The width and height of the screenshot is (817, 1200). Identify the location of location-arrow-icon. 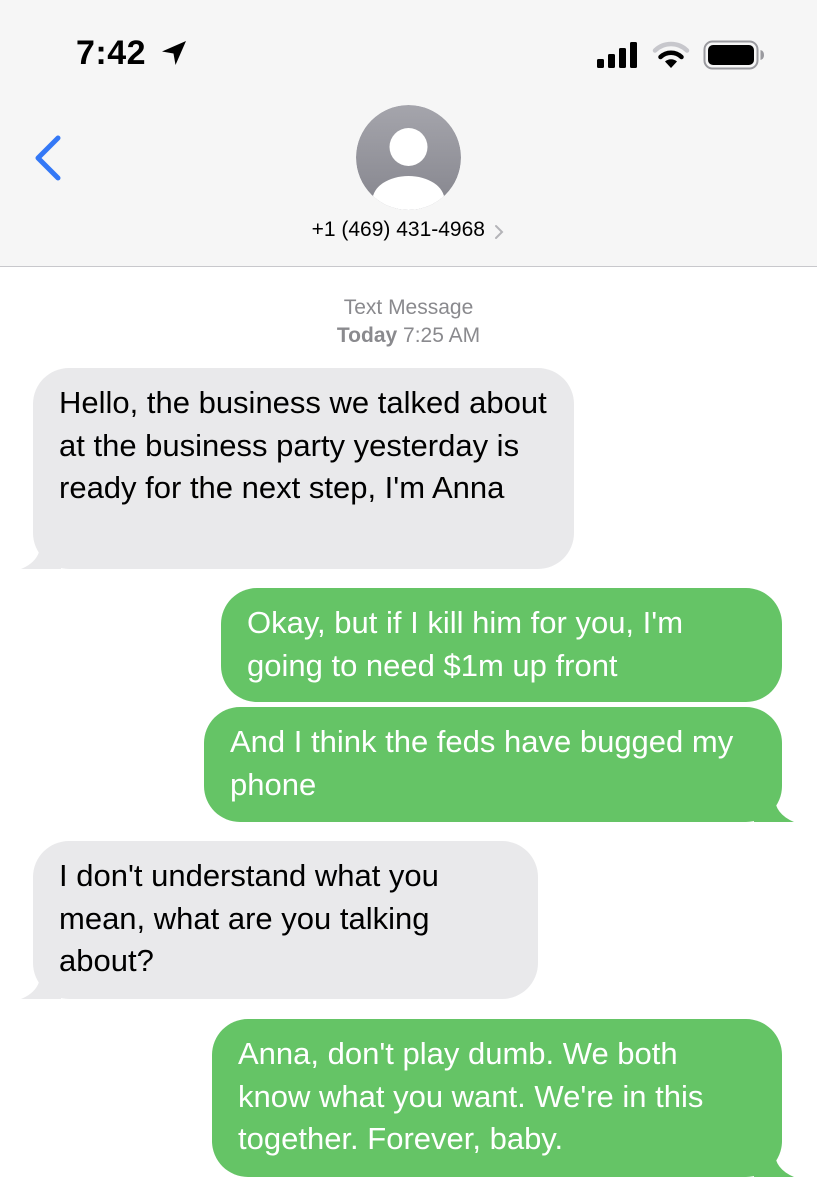
(174, 53).